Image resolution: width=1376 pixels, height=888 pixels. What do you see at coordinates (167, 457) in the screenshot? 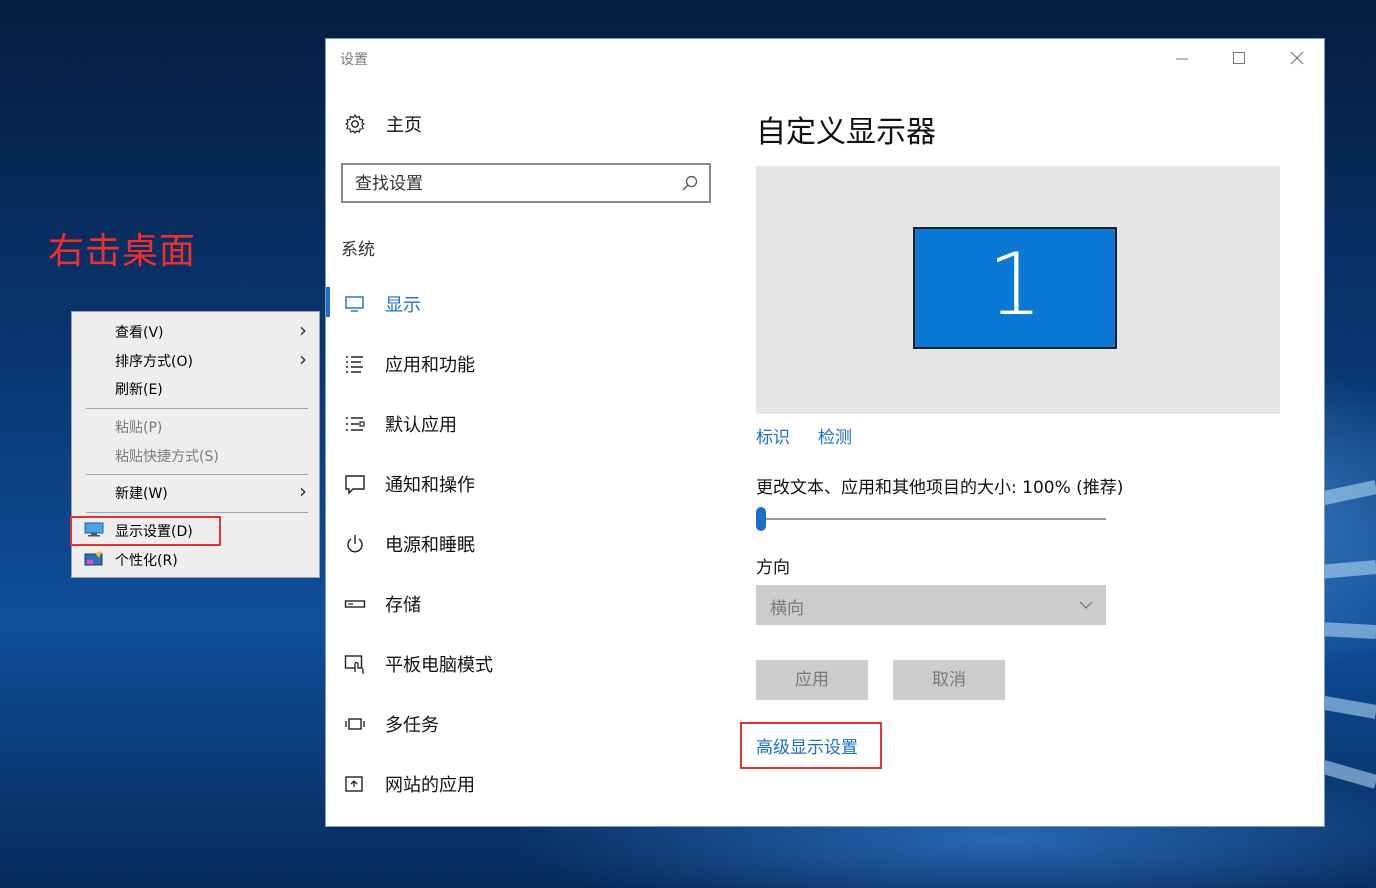
I see `menu-item-label: 粘贴快捷方式(S)` at bounding box center [167, 457].